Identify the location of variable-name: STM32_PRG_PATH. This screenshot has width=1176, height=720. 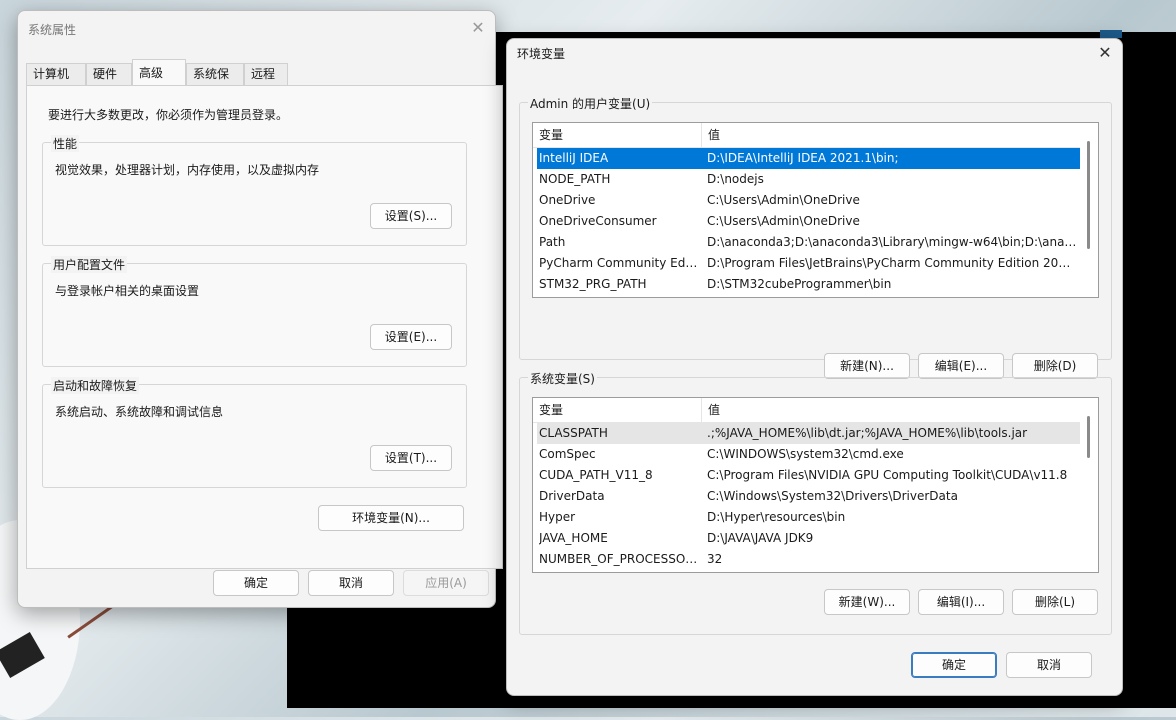
(593, 284).